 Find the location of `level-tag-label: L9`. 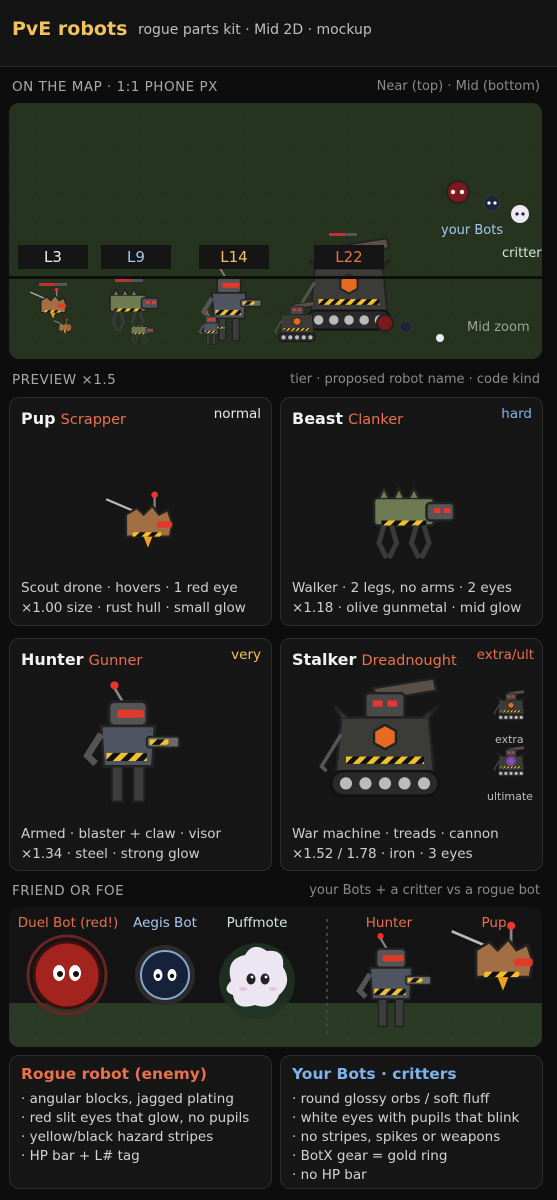

level-tag-label: L9 is located at coordinates (136, 257).